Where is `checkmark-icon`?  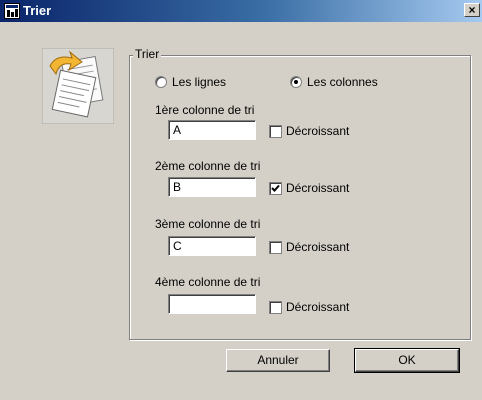
checkmark-icon is located at coordinates (275, 188).